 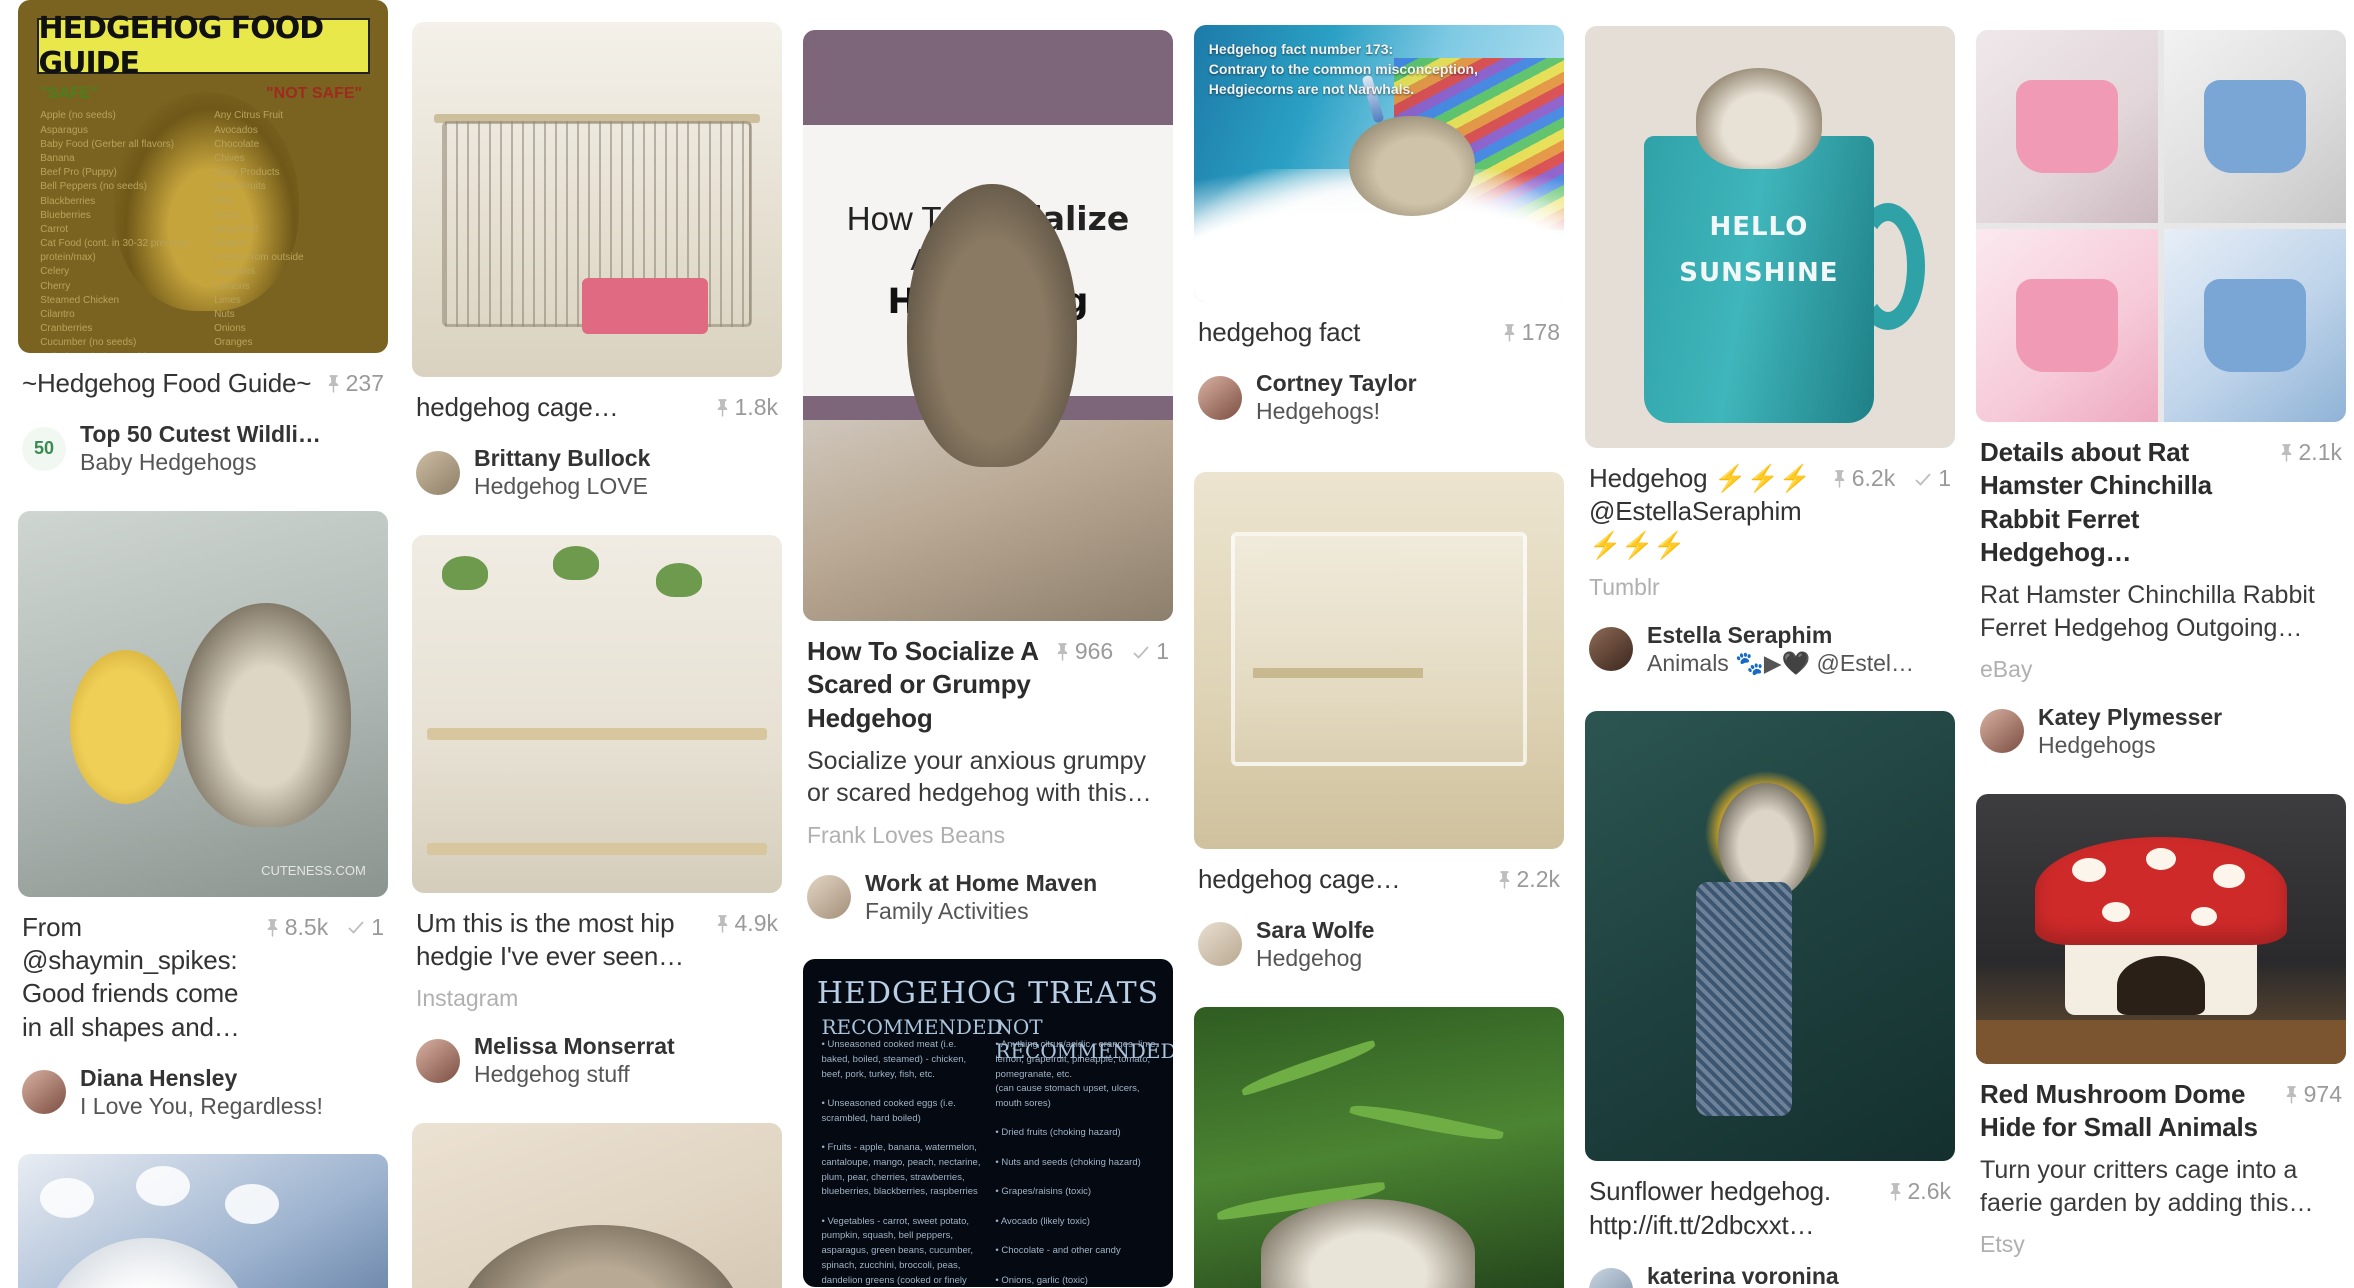 What do you see at coordinates (1379, 944) in the screenshot?
I see `pin-attribution: Sara Wolfe Hedgehog` at bounding box center [1379, 944].